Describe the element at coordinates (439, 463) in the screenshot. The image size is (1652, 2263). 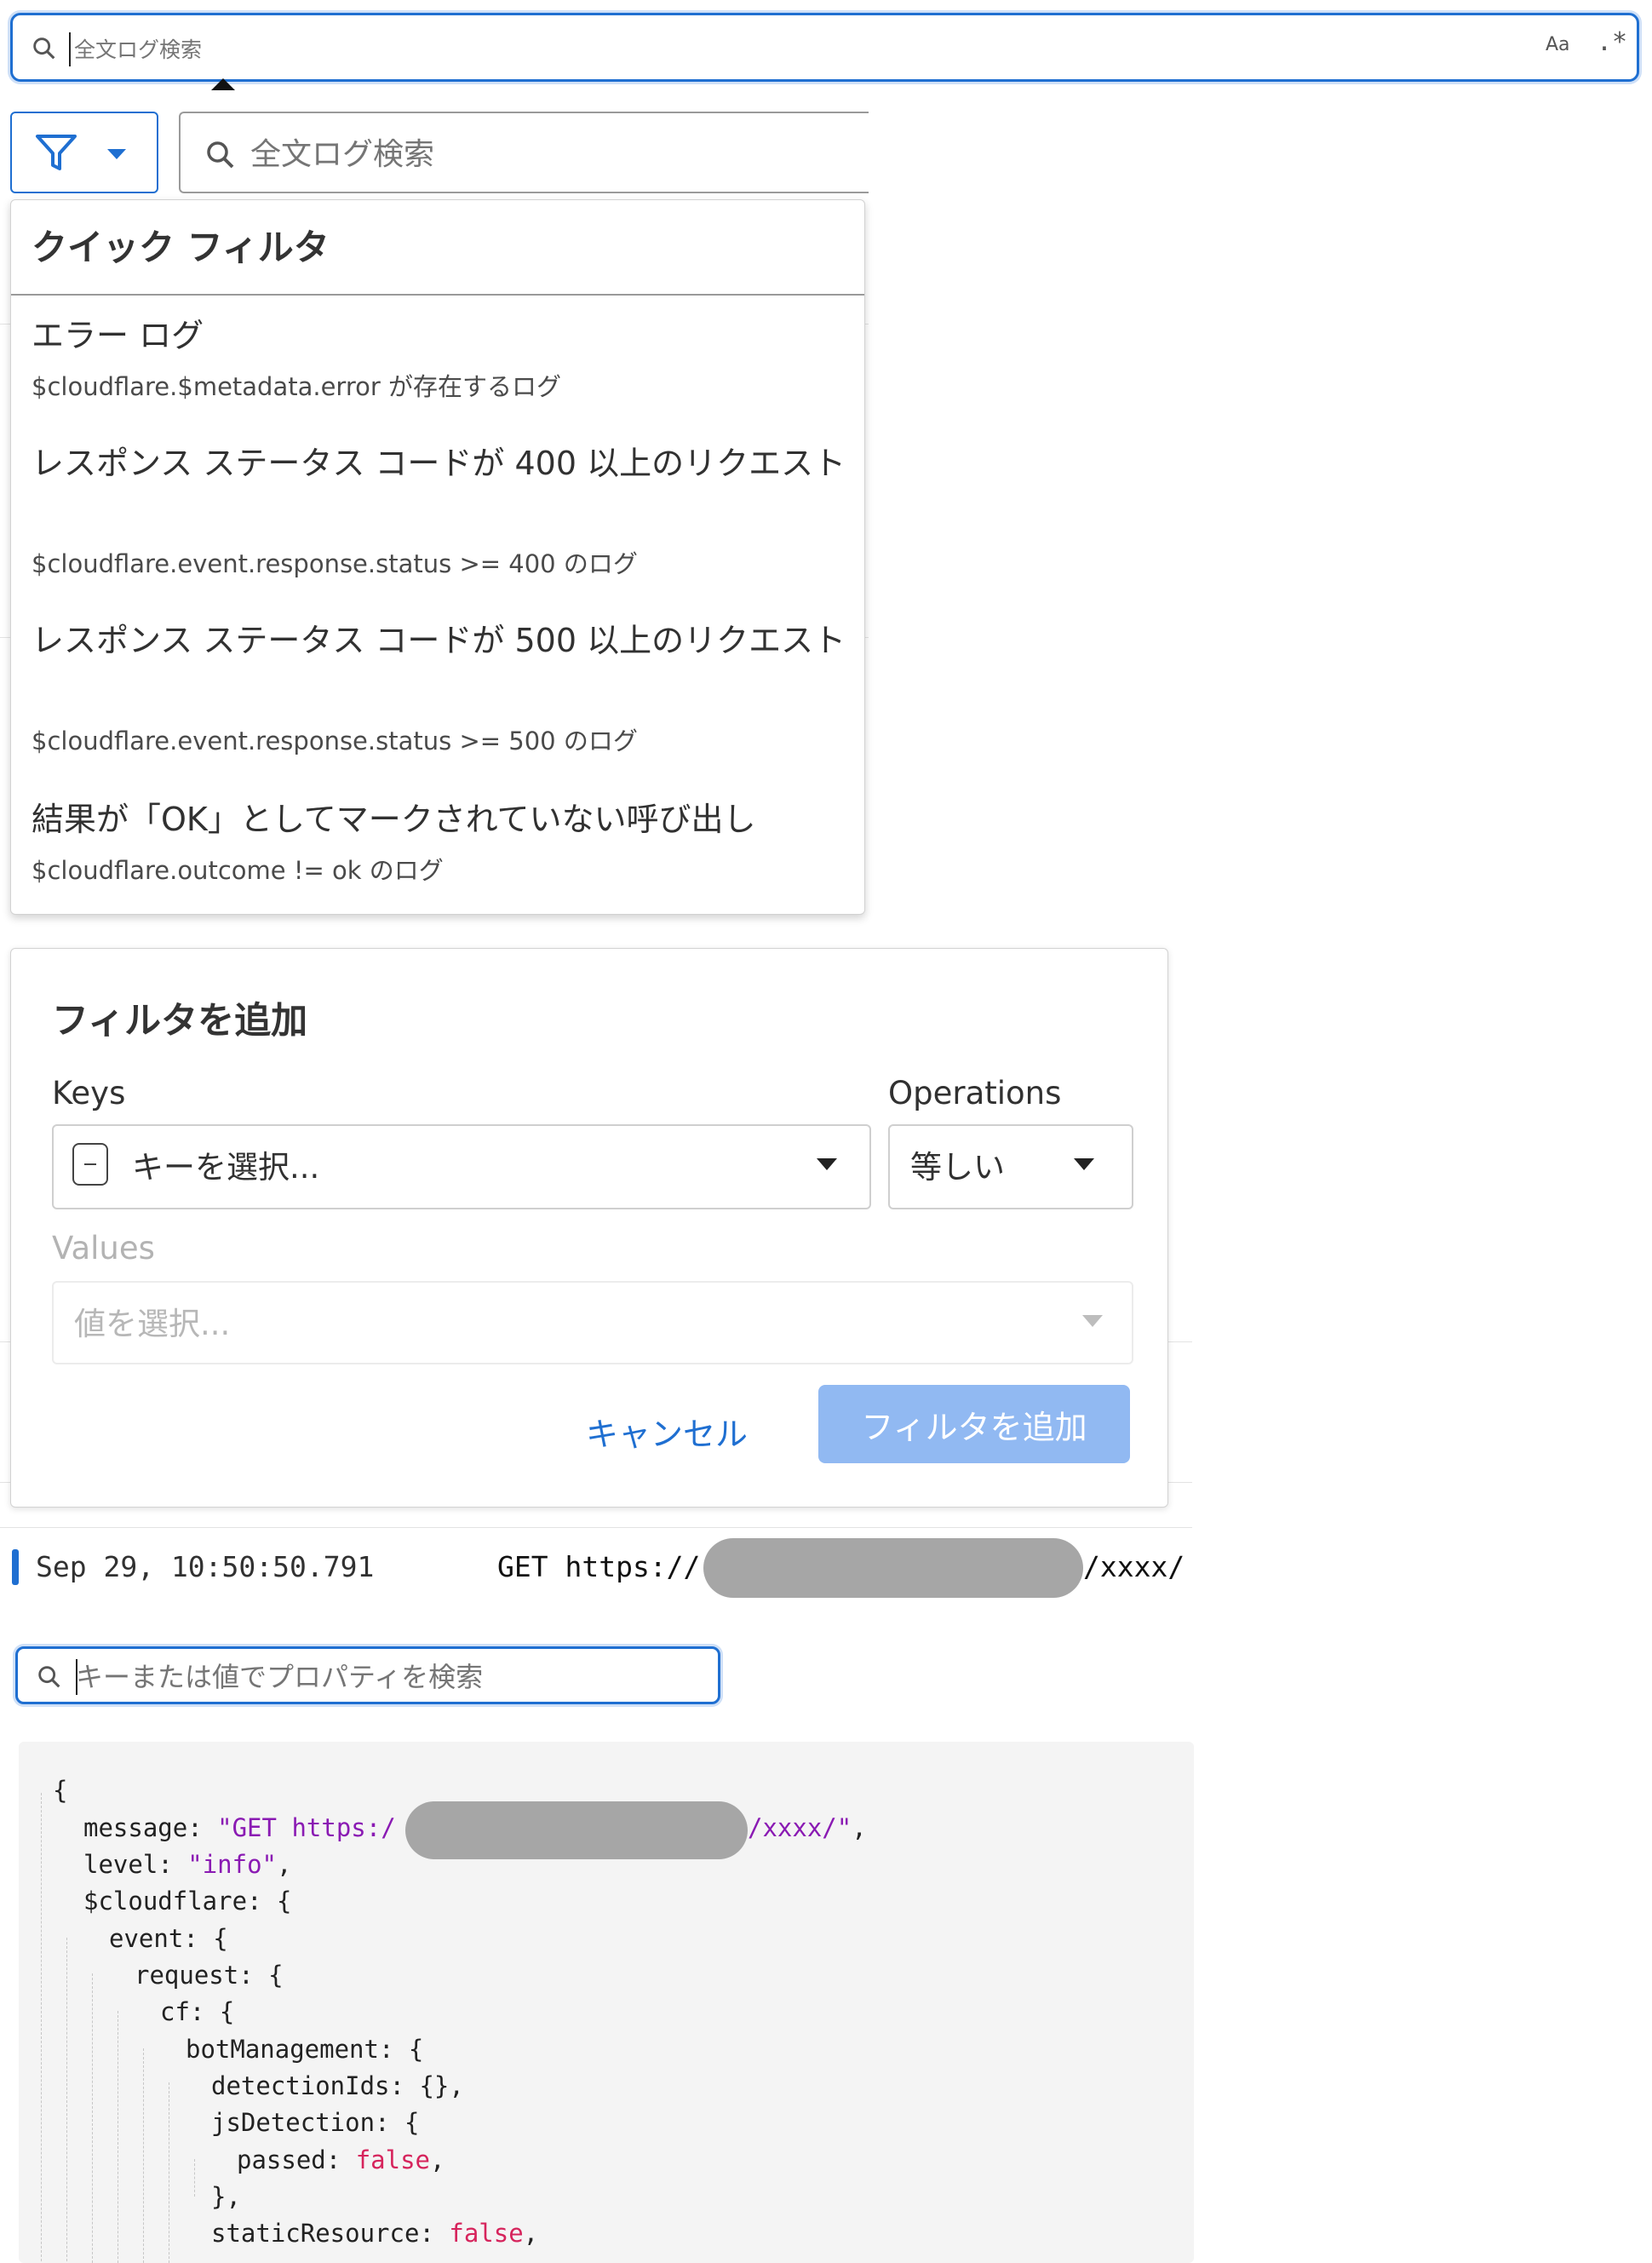
I see `quick-filter-item-title: レスポンス ステータス コードが 400 以上のリクエスト` at that location.